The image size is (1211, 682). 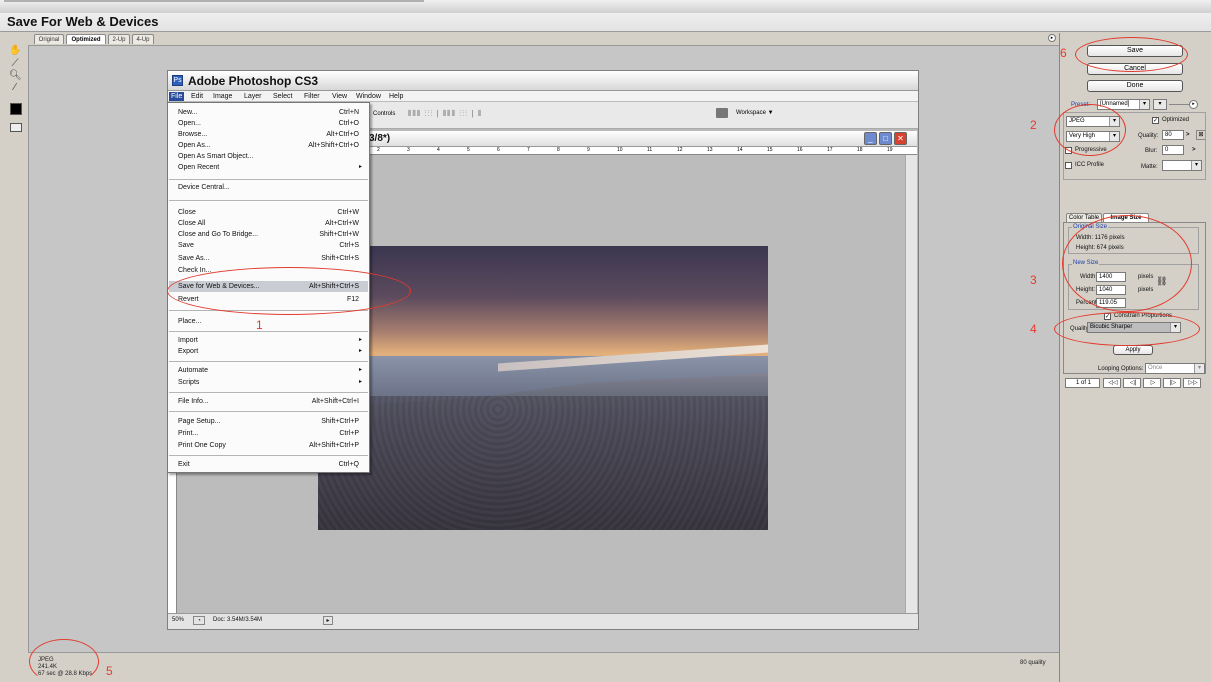 I want to click on menu-help: Help, so click(x=396, y=96).